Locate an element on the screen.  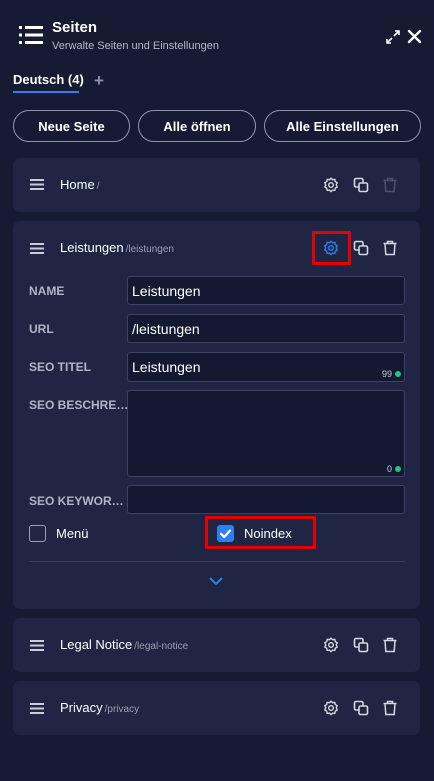
url-input: /leistungen is located at coordinates (266, 328).